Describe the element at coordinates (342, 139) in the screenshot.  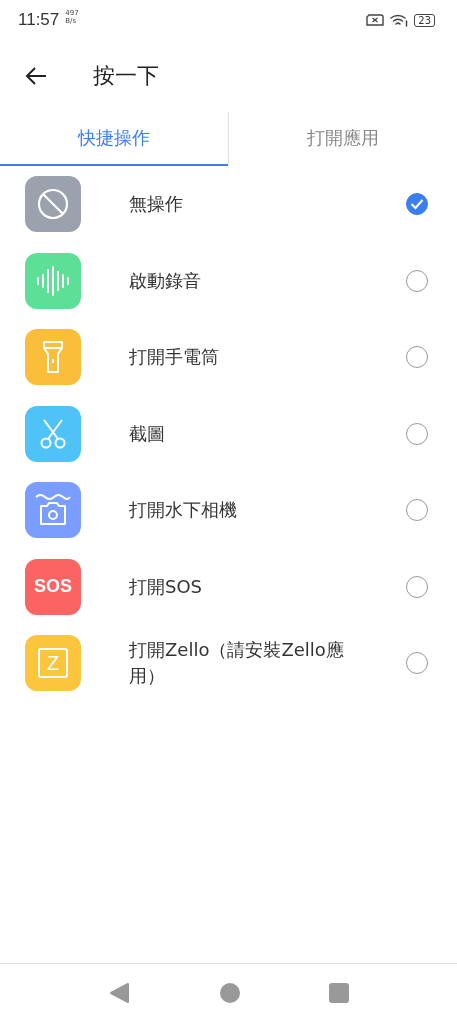
I see `tab: 打開應用` at that location.